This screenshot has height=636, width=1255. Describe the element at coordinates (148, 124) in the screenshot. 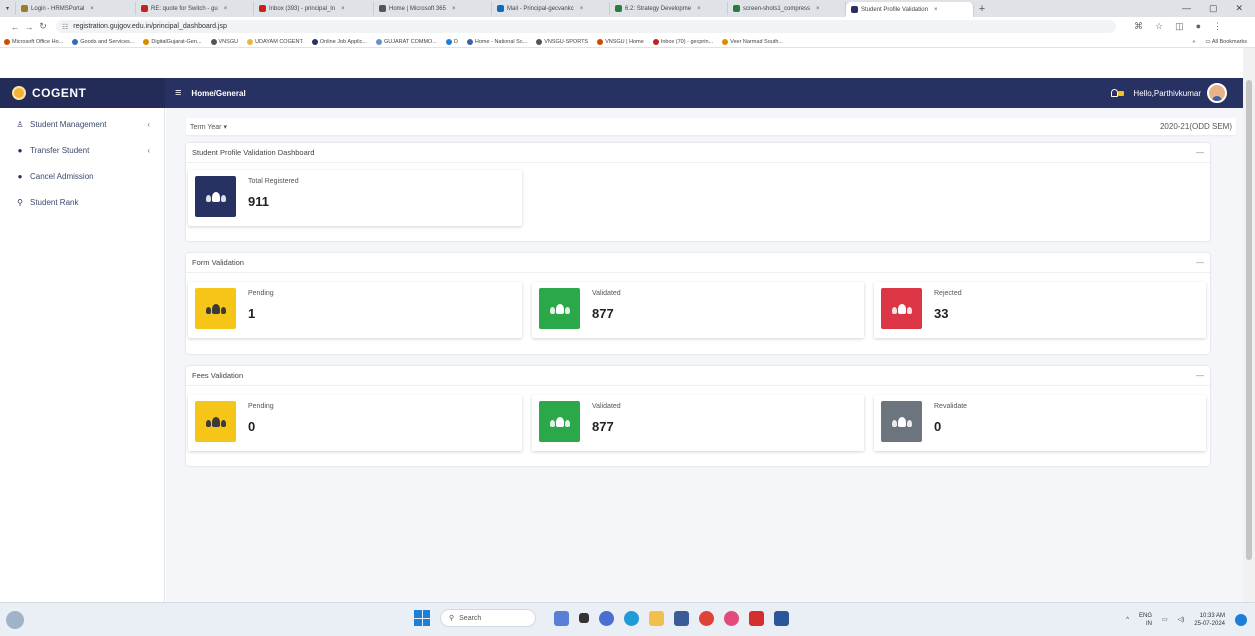

I see `chevron-left-icon: ‹` at that location.